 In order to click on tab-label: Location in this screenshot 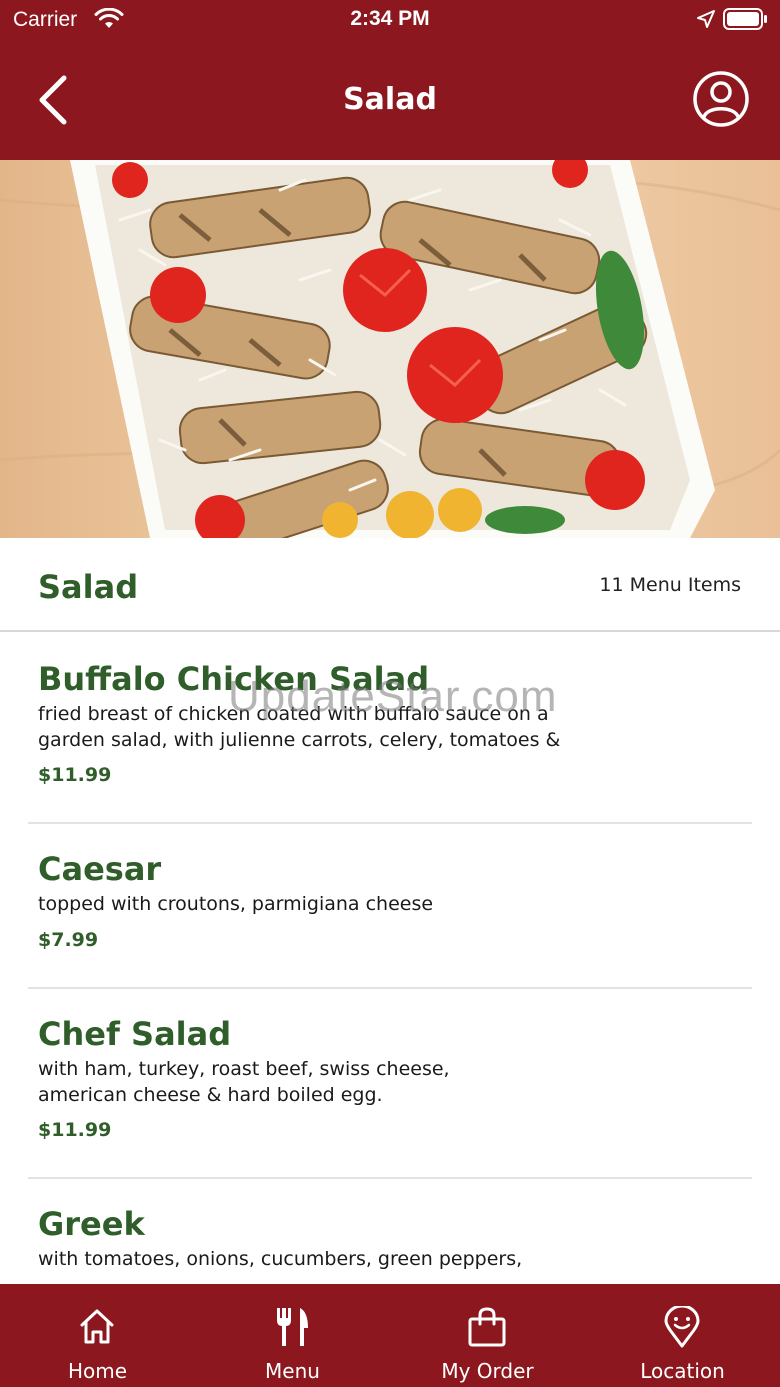, I will do `click(682, 1371)`.